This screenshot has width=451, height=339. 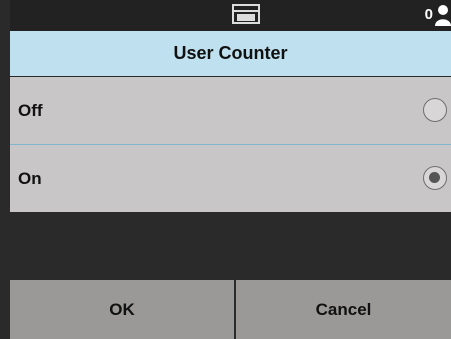 What do you see at coordinates (230, 15) in the screenshot?
I see `status-bar: 0` at bounding box center [230, 15].